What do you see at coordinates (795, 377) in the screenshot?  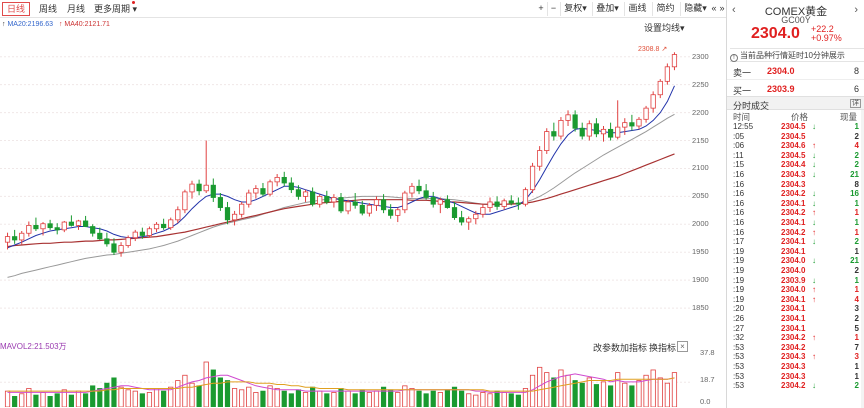 I see `trade-row: :53 2304.3 1` at bounding box center [795, 377].